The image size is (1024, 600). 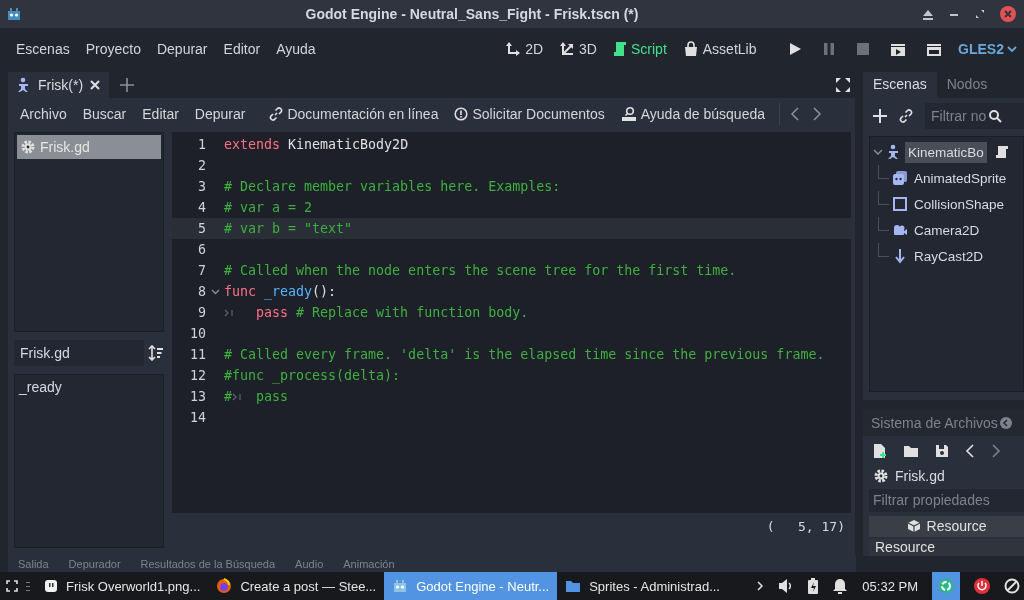 What do you see at coordinates (197, 417) in the screenshot?
I see `line-number: 14` at bounding box center [197, 417].